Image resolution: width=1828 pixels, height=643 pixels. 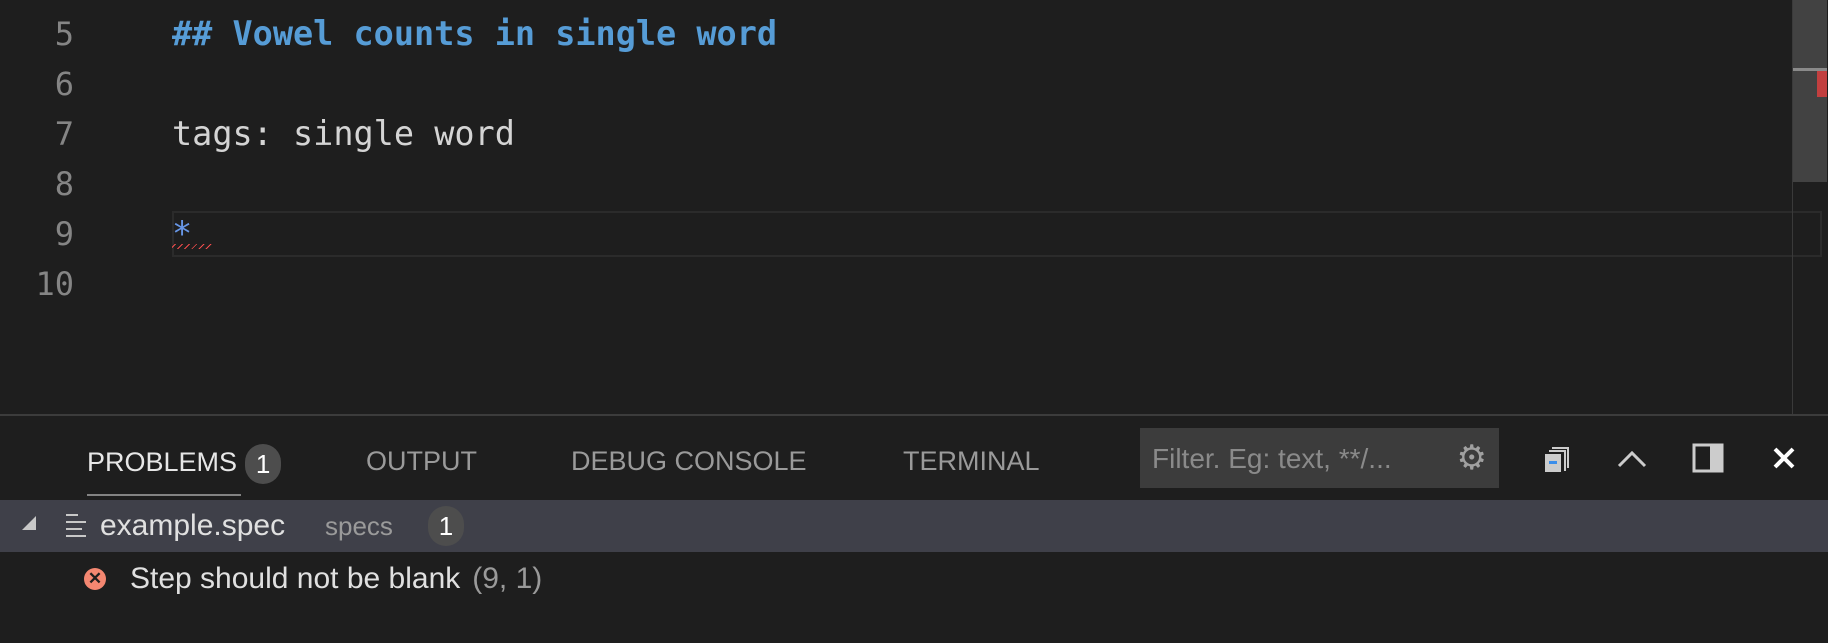 I want to click on active-tab-indicator, so click(x=164, y=495).